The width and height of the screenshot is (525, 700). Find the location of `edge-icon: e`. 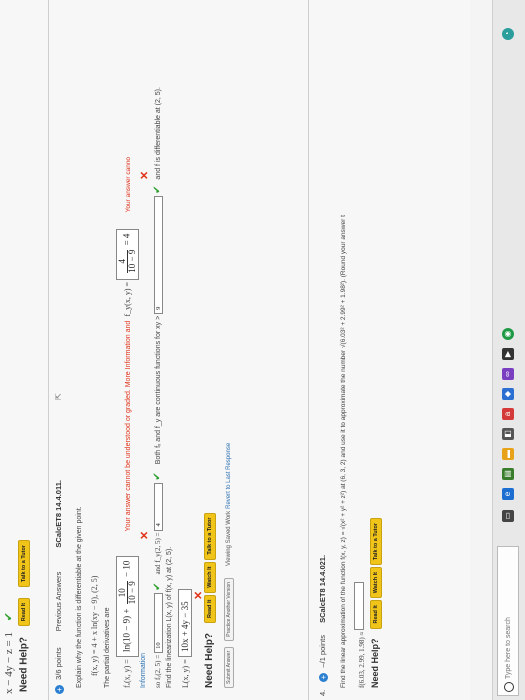

edge-icon: e is located at coordinates (508, 494).